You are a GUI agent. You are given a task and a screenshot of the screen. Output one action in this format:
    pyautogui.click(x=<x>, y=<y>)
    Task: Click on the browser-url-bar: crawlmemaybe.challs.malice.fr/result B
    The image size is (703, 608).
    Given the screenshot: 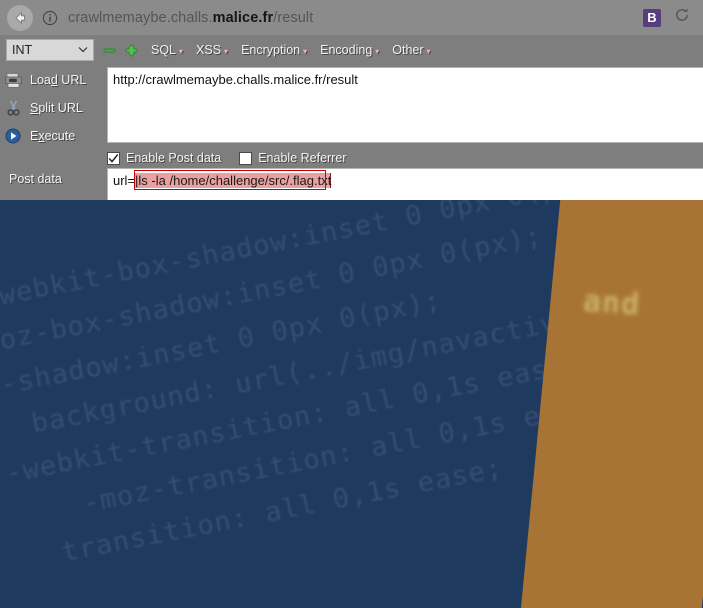 What is the action you would take?
    pyautogui.click(x=351, y=17)
    